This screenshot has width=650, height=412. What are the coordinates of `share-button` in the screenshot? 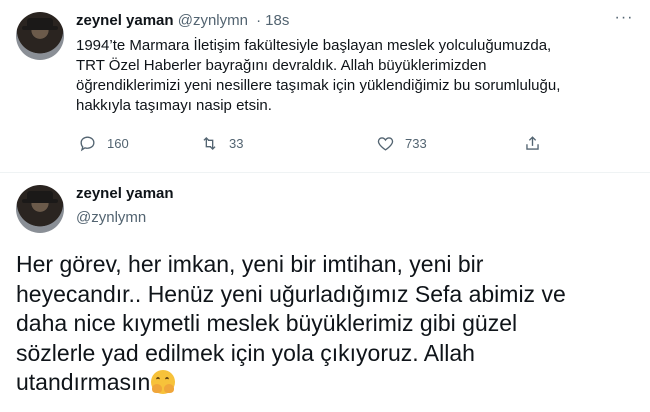 It's located at (532, 143).